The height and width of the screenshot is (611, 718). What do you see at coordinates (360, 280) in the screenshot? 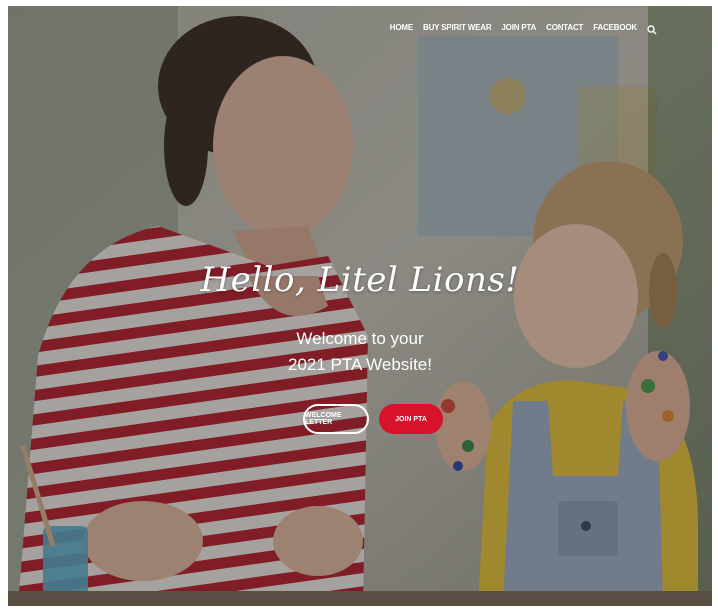
I see `hero-headline: Hello, Litel Lions!` at bounding box center [360, 280].